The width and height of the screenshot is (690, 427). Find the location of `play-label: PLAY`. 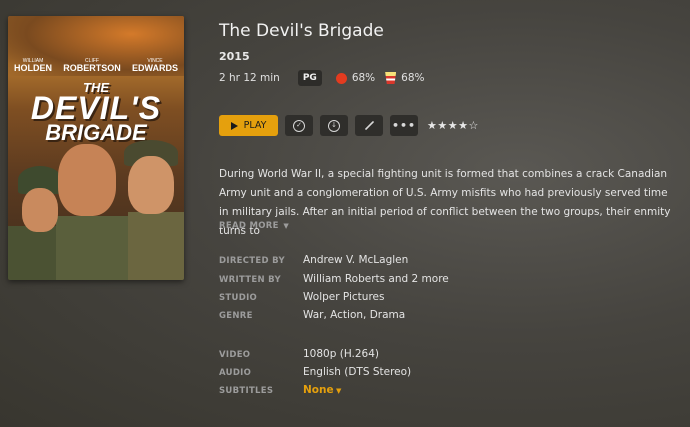

play-label: PLAY is located at coordinates (255, 125).